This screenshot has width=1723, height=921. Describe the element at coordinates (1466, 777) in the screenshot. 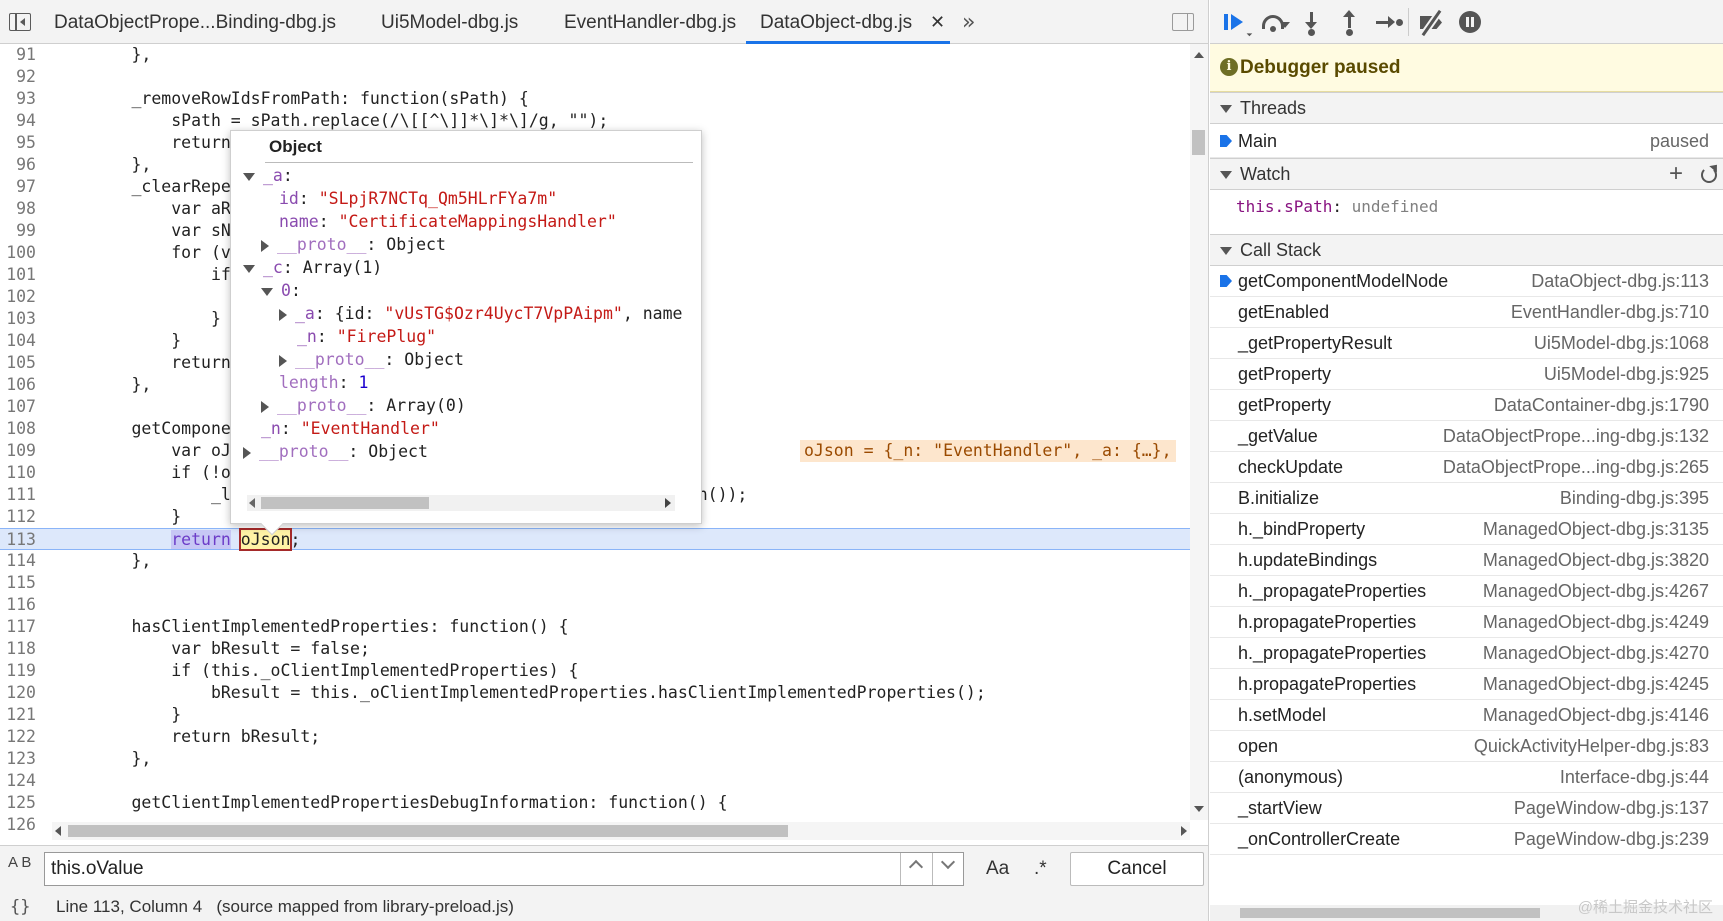

I see `call-frame: (anonymous) Interface-dbg.js:44` at that location.